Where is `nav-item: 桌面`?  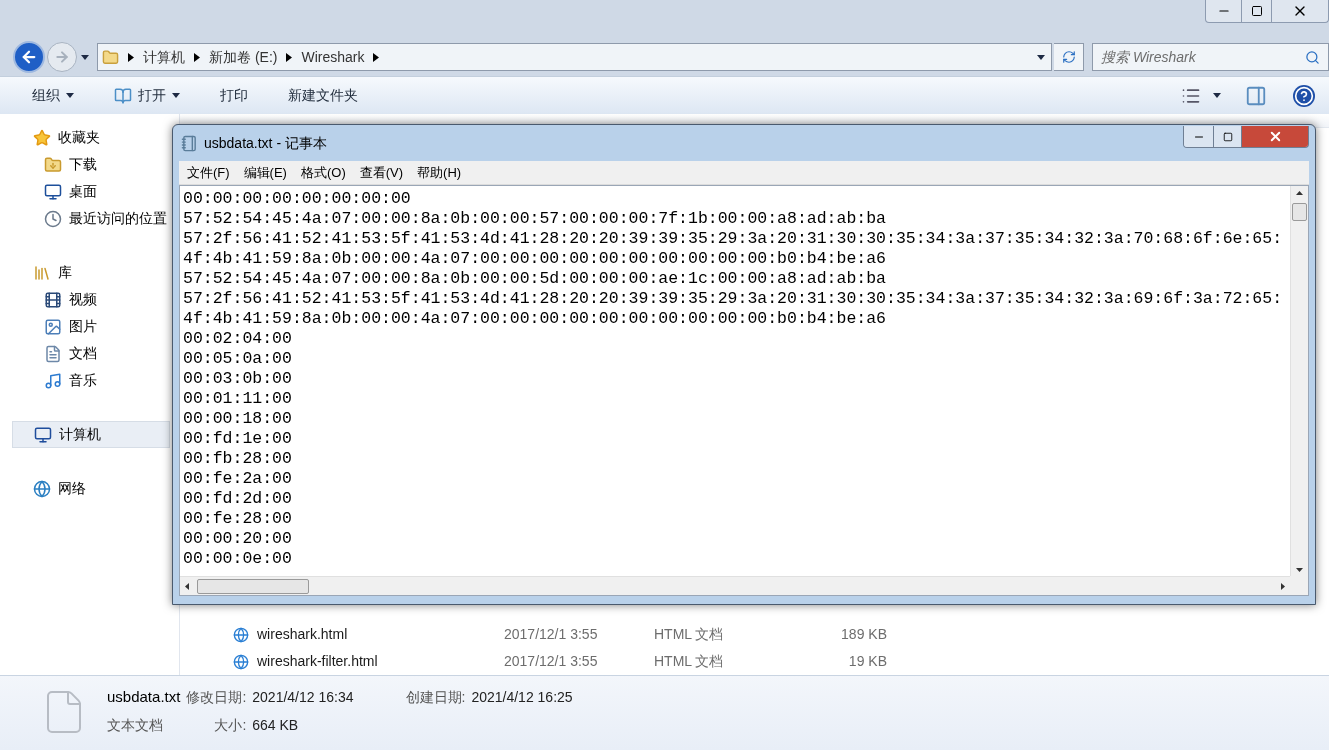
nav-item: 桌面 is located at coordinates (71, 191).